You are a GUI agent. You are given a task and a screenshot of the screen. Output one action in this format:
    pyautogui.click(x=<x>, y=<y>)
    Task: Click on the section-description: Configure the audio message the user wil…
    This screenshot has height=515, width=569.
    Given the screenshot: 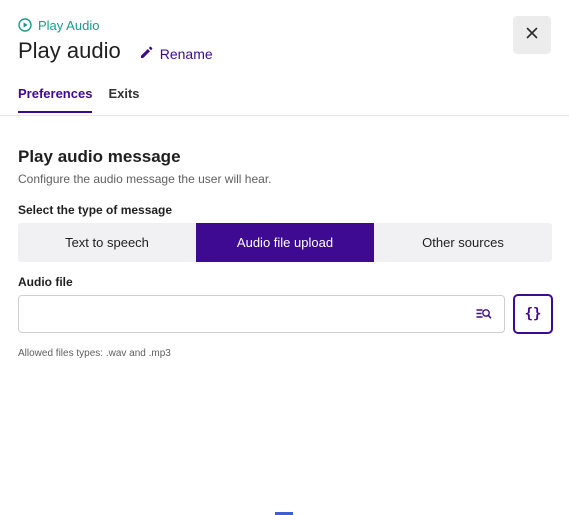 What is the action you would take?
    pyautogui.click(x=145, y=179)
    